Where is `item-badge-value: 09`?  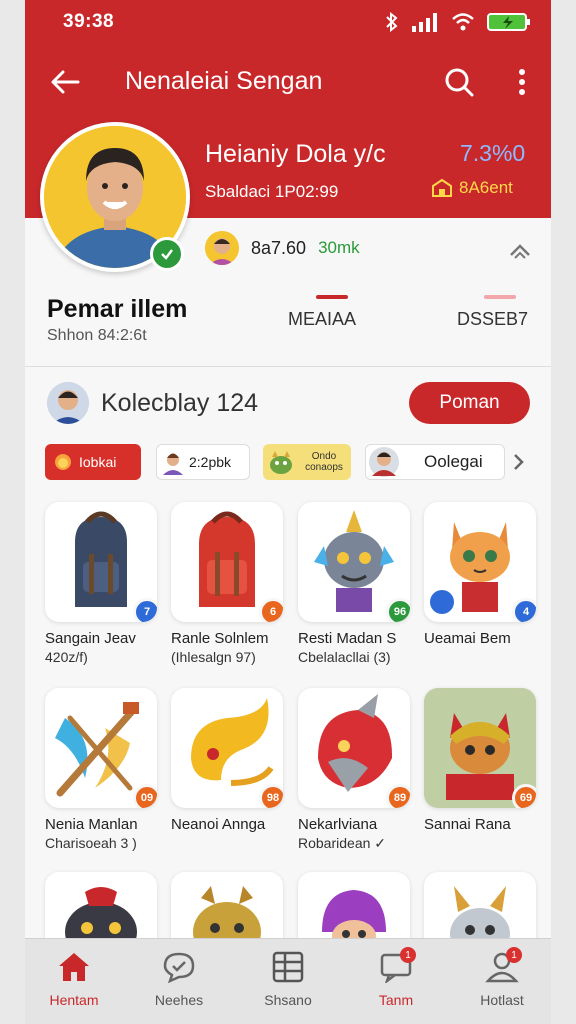 item-badge-value: 09 is located at coordinates (147, 798).